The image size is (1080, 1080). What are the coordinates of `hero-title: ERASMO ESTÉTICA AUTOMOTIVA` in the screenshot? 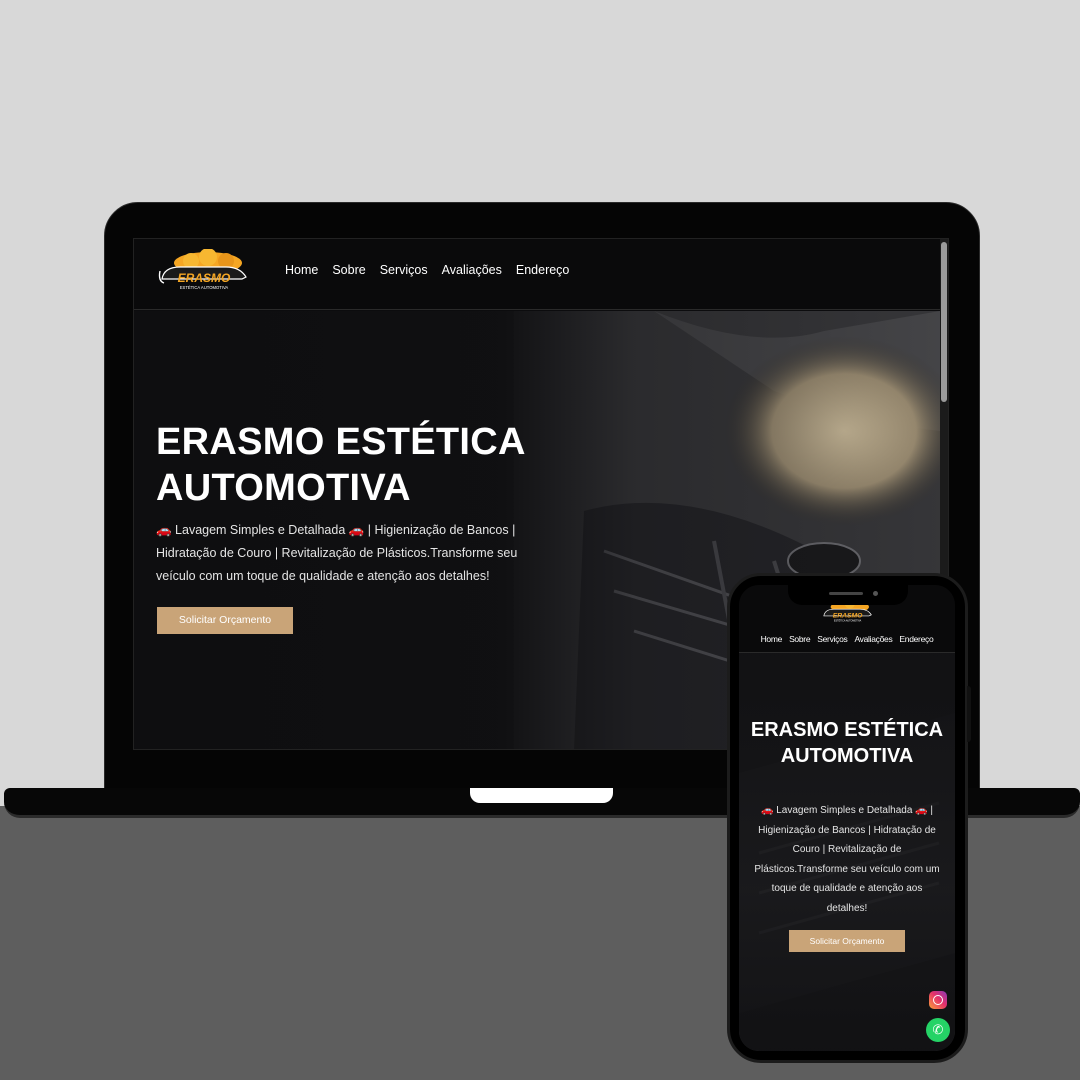 It's located at (340, 465).